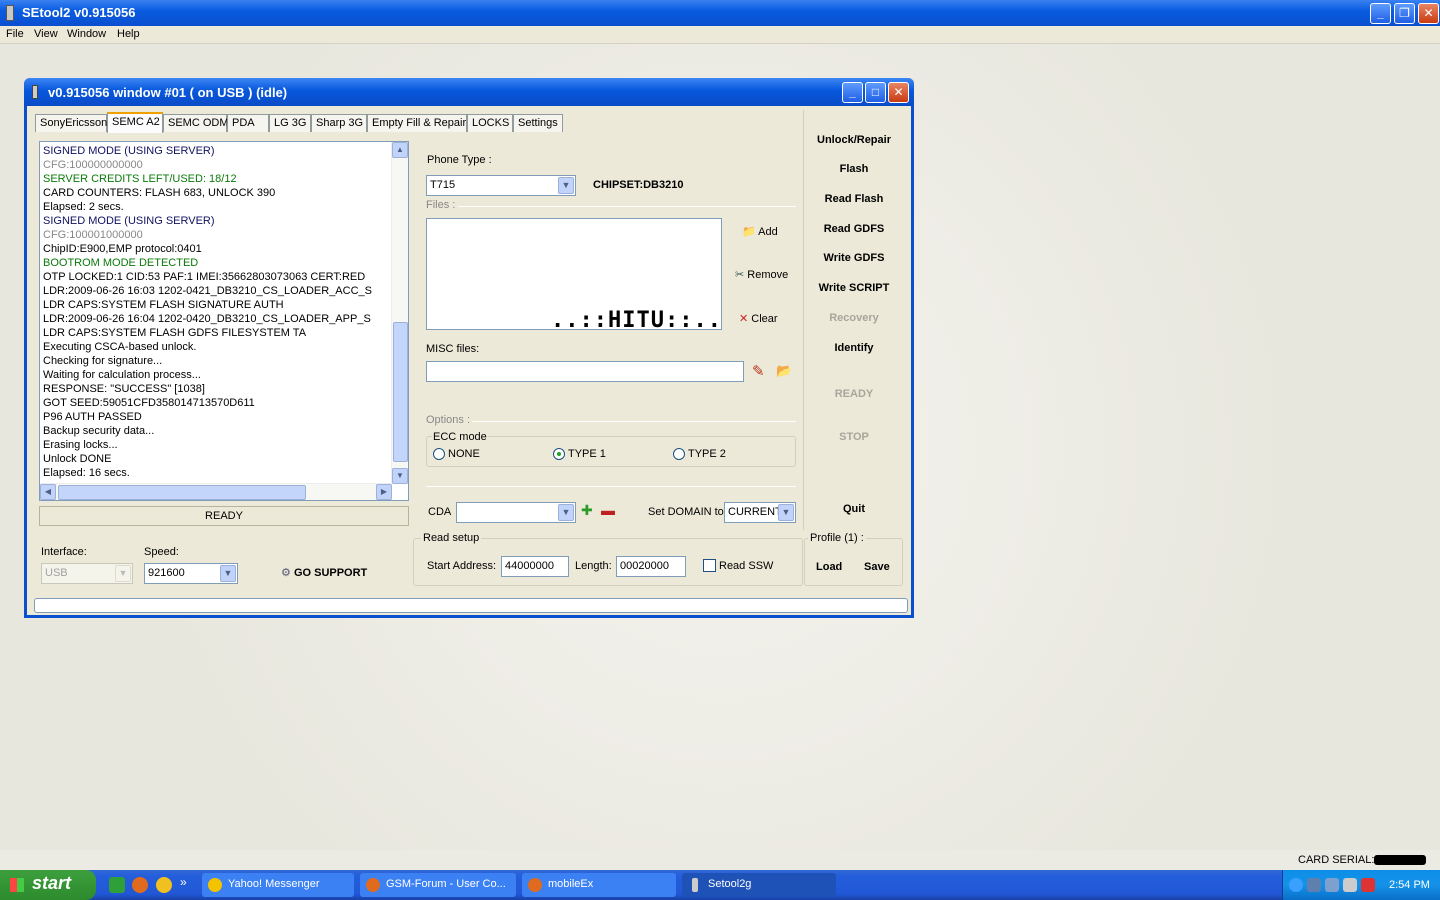 The height and width of the screenshot is (900, 1440). What do you see at coordinates (460, 437) in the screenshot?
I see `ecc-mode-label: ECC mode` at bounding box center [460, 437].